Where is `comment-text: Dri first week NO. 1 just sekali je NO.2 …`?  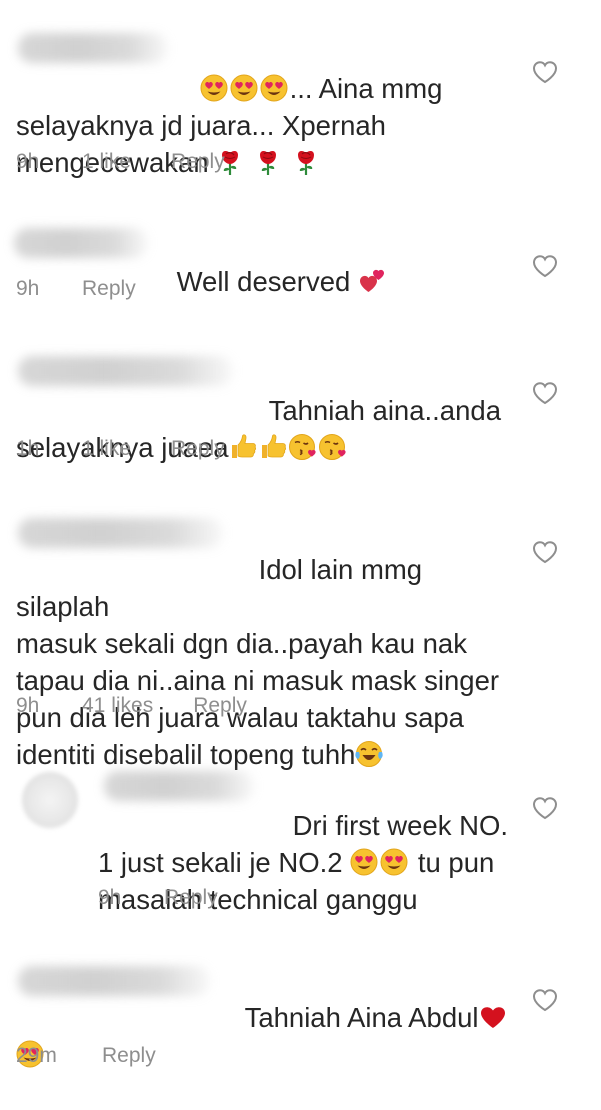 comment-text: Dri first week NO. 1 just sekali je NO.2 … is located at coordinates (308, 862).